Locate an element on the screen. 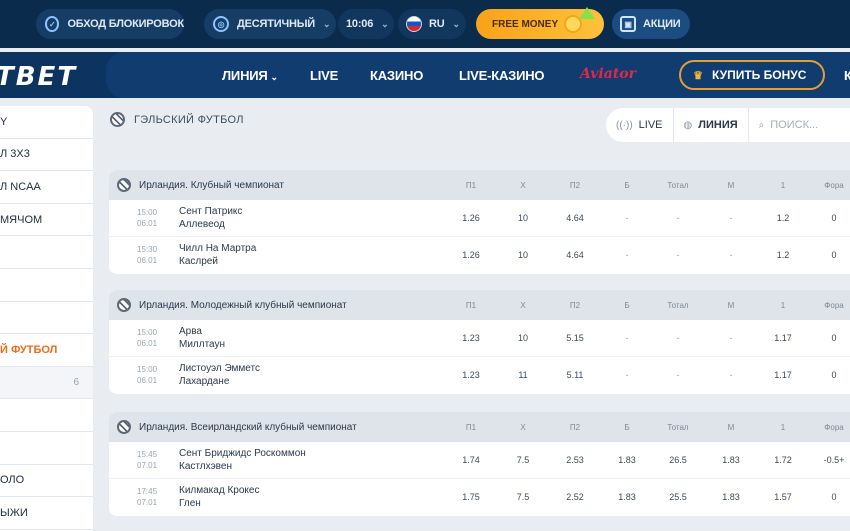  filter-live: ((·)) LIVE is located at coordinates (640, 125).